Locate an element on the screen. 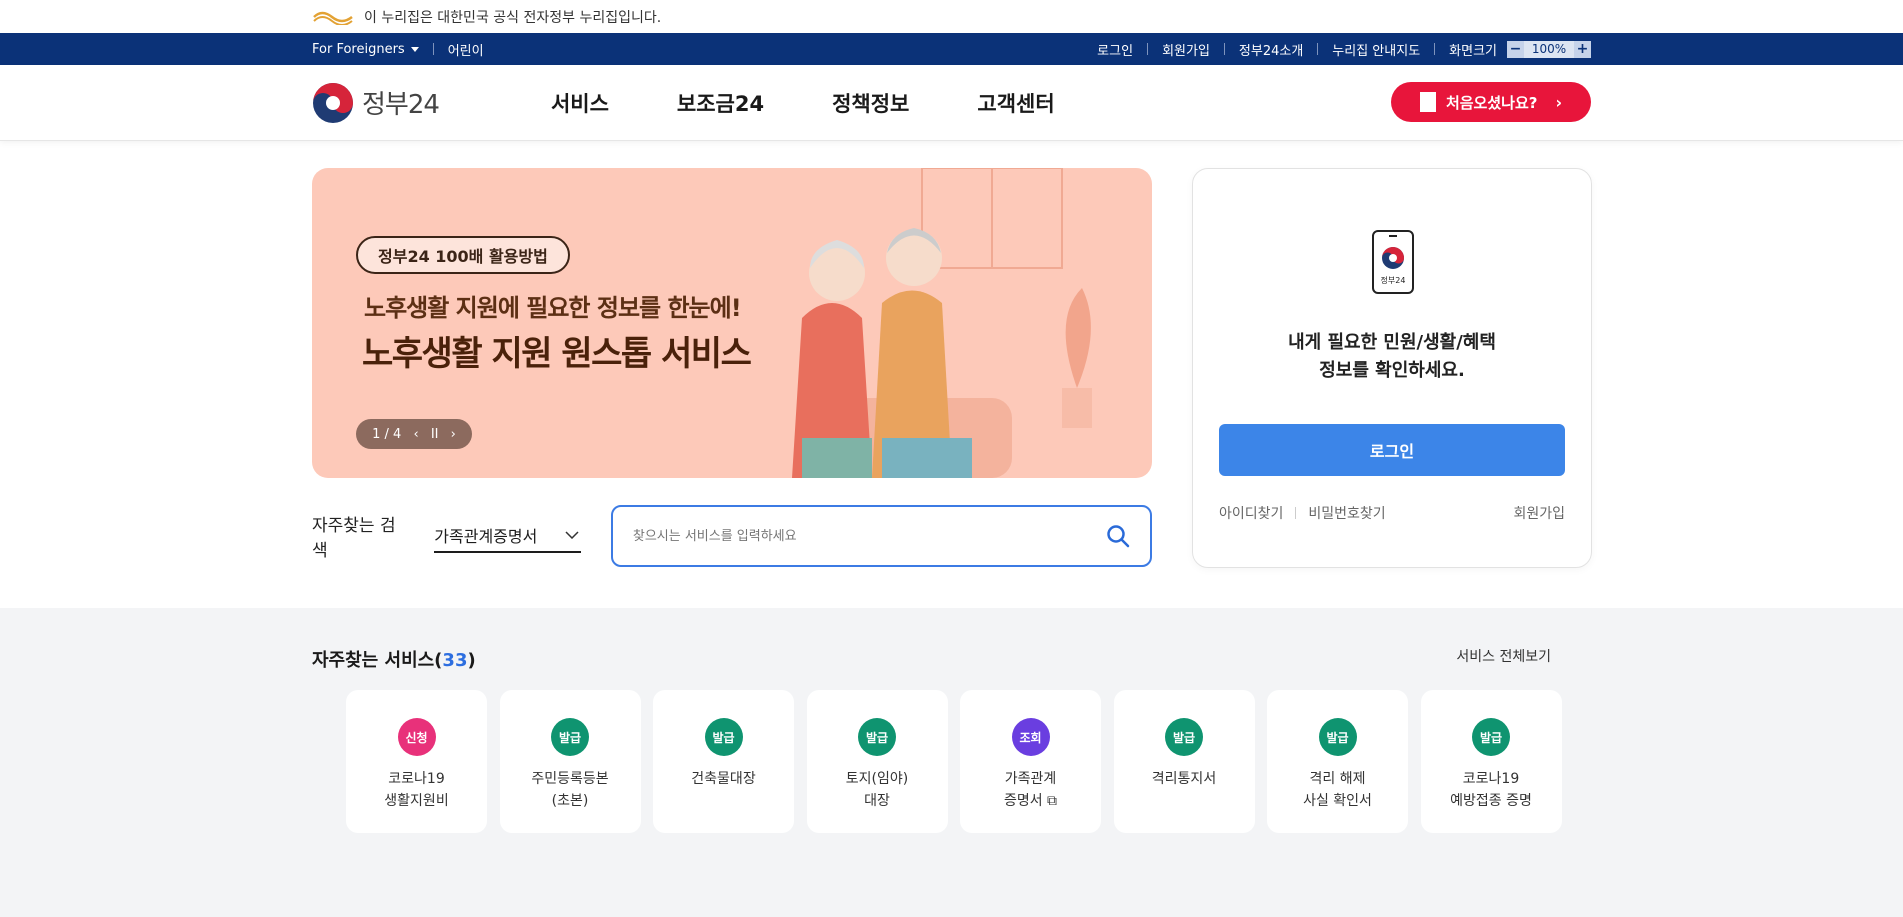  nav-item-subsidy24: 보조금24 is located at coordinates (720, 103).